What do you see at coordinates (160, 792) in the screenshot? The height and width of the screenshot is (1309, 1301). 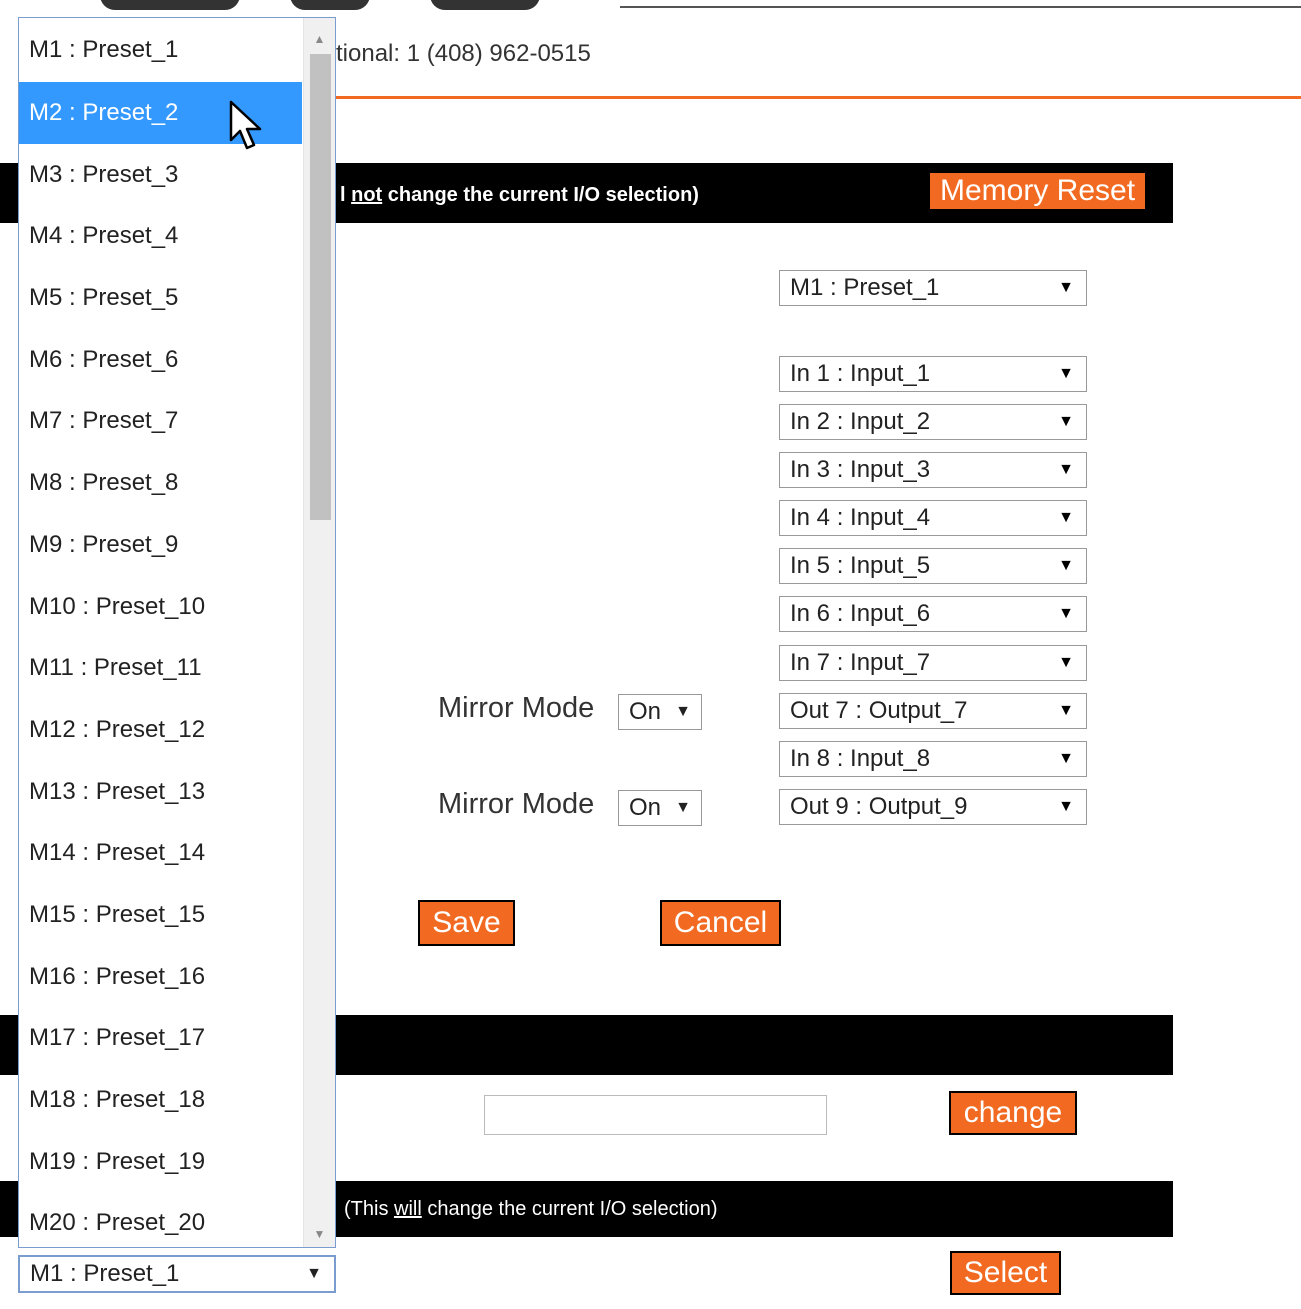 I see `dropdown-option: M13 : Preset_13` at bounding box center [160, 792].